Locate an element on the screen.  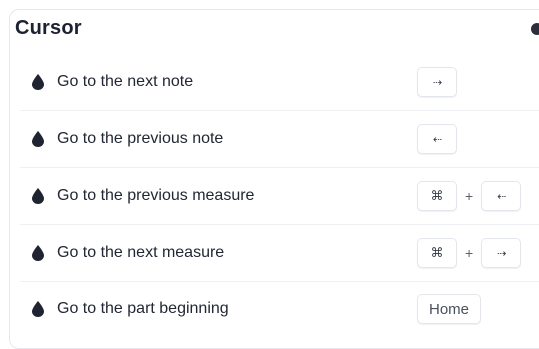
home-key: Home is located at coordinates (449, 309).